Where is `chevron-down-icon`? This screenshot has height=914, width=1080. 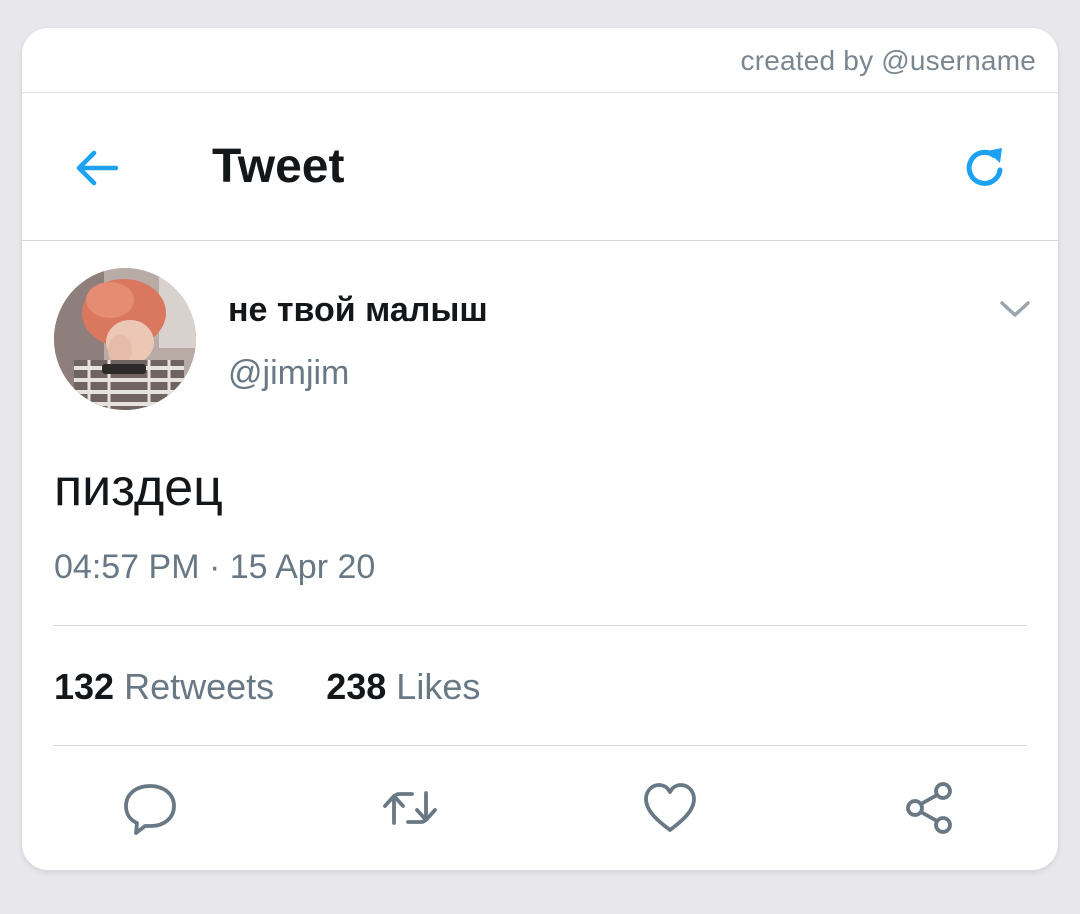
chevron-down-icon is located at coordinates (1015, 309).